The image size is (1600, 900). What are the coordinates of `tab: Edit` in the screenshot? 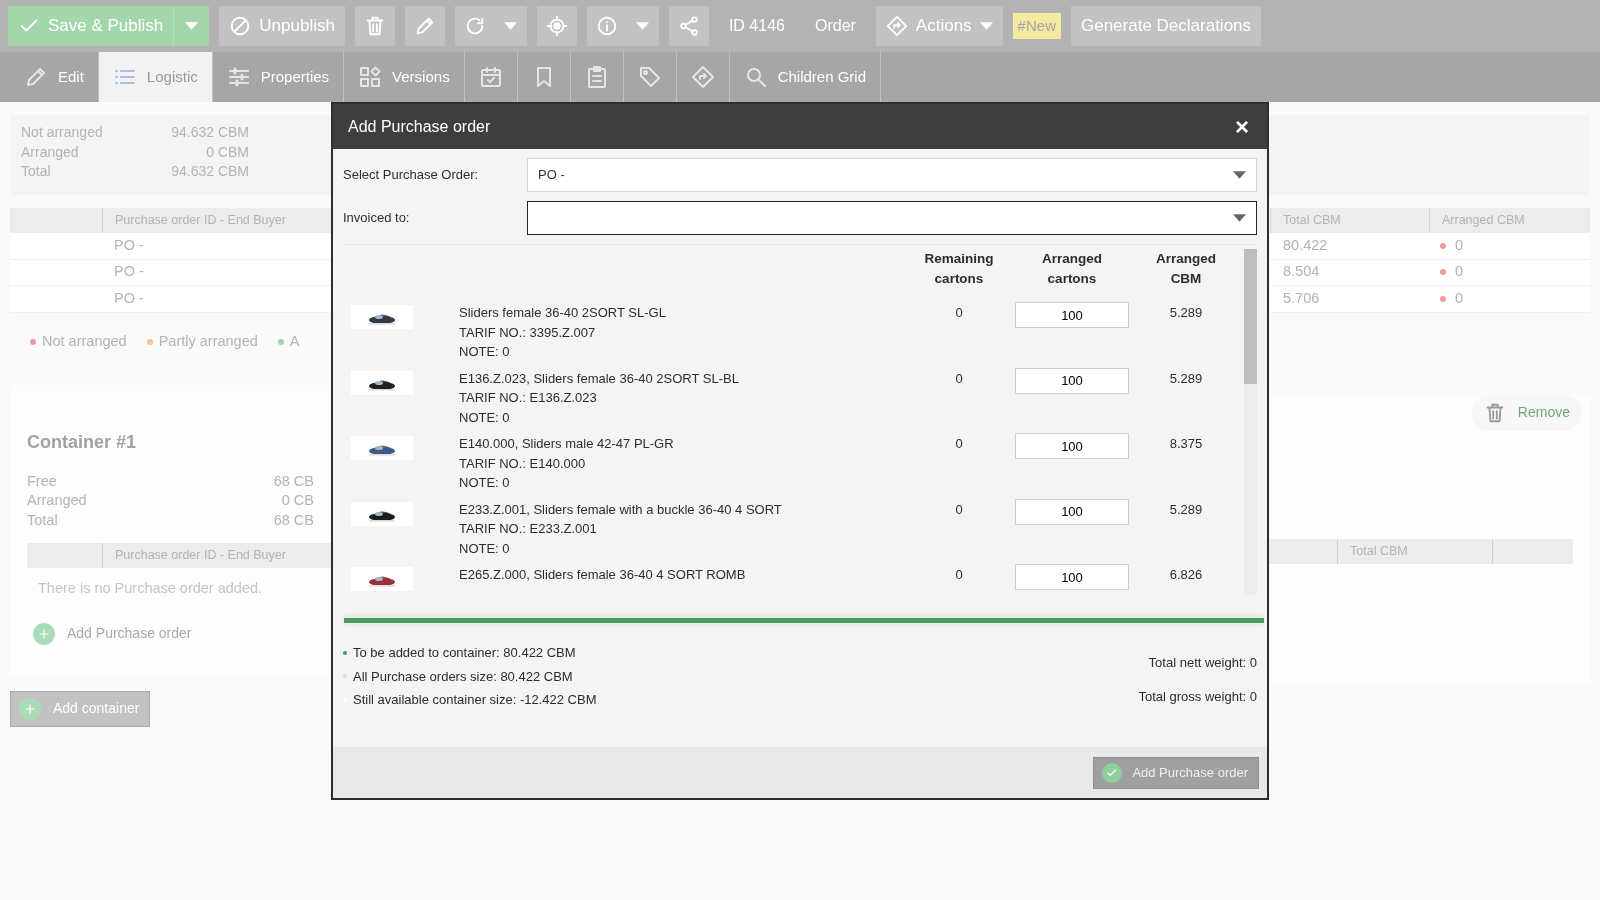 It's located at (54, 77).